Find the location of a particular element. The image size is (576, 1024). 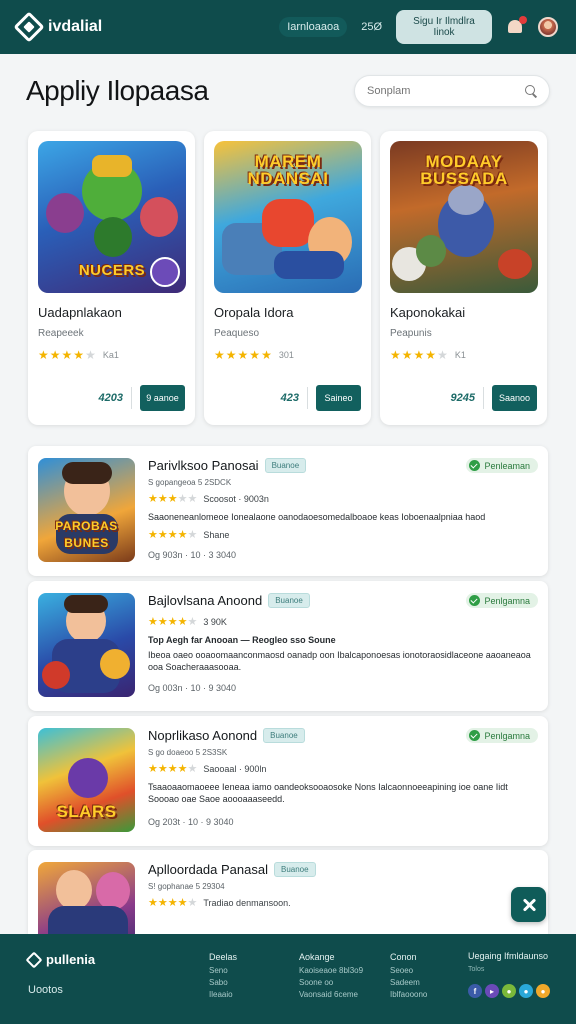

list-title: Parivlksoo Panosai is located at coordinates (203, 465).